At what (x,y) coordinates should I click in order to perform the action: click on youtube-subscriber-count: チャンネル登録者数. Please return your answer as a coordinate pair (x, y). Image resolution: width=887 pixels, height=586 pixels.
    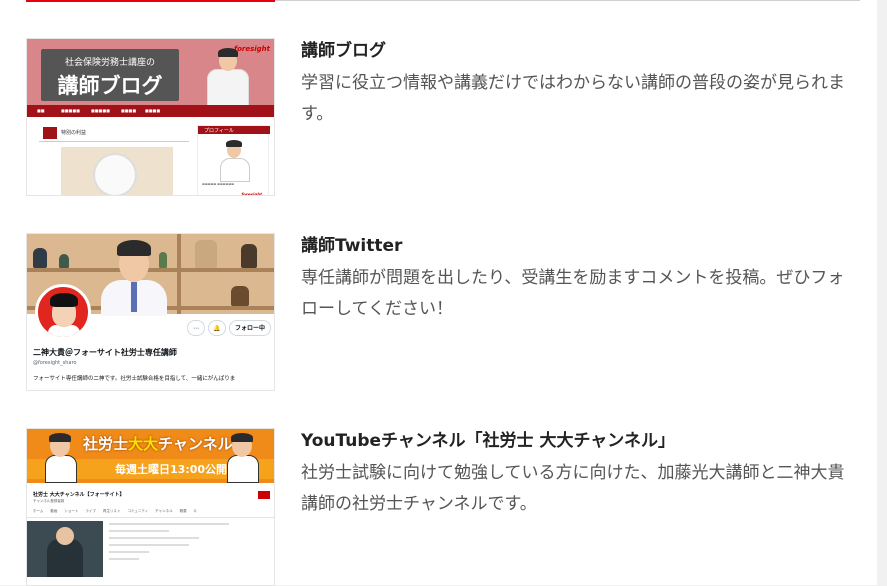
    Looking at the image, I should click on (49, 501).